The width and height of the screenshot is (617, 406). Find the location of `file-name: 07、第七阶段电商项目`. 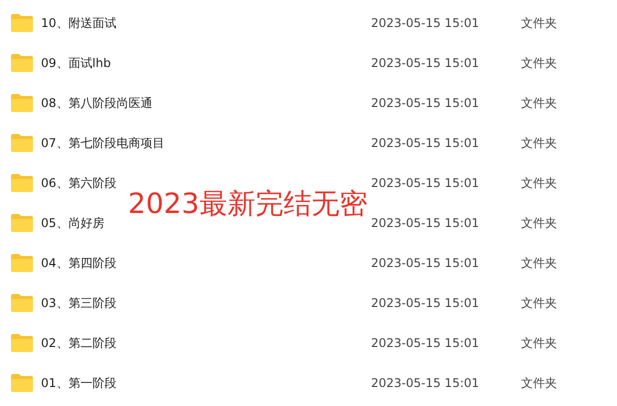

file-name: 07、第七阶段电商项目 is located at coordinates (206, 143).